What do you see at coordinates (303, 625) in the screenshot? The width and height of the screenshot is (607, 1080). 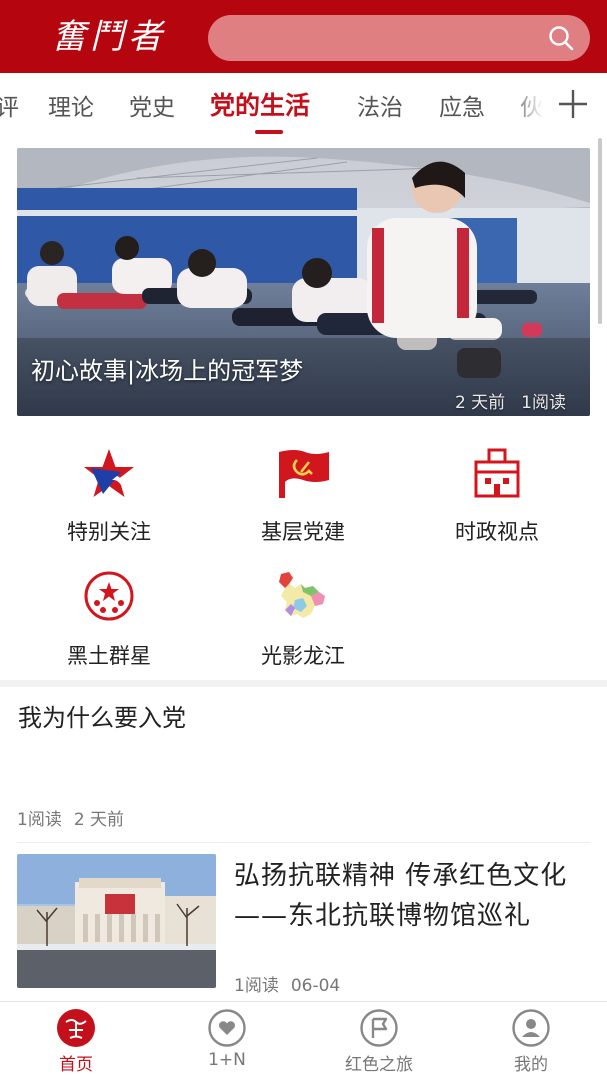 I see `grid-item-light-shadow-longjiang: 光影龙江` at bounding box center [303, 625].